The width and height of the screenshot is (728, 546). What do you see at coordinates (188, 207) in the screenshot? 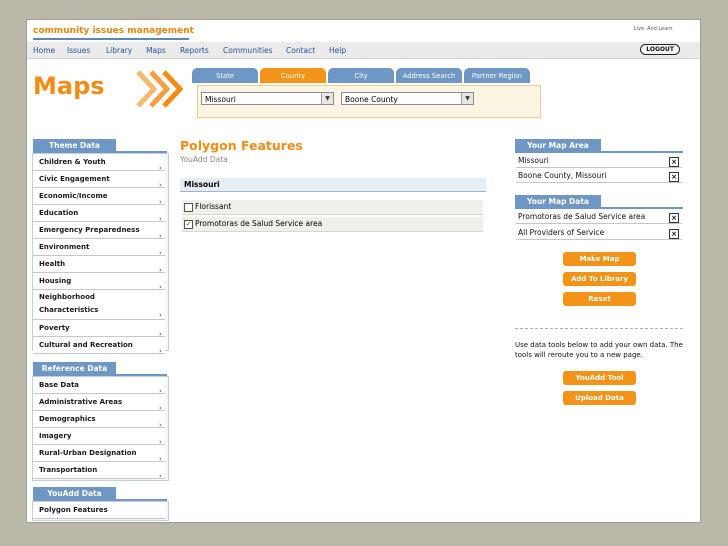
I see `checkbox-icon` at bounding box center [188, 207].